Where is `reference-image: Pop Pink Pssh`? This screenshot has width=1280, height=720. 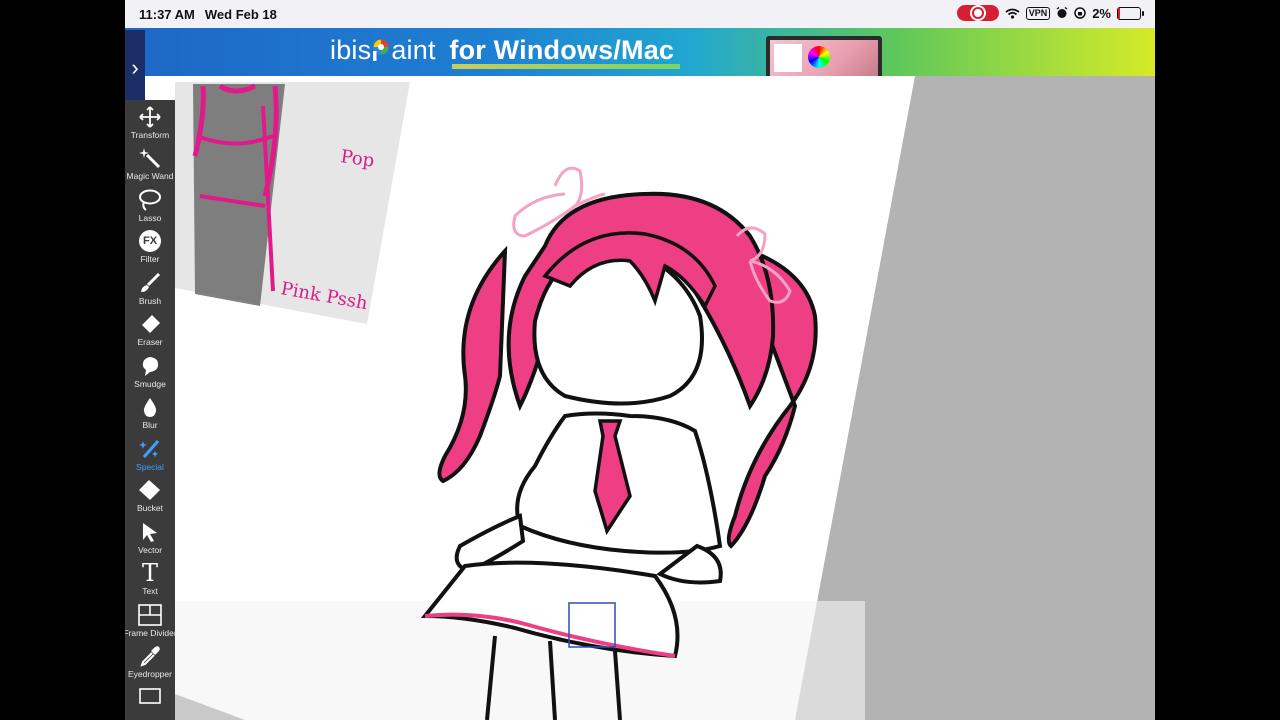
reference-image: Pop Pink Pssh is located at coordinates (292, 203).